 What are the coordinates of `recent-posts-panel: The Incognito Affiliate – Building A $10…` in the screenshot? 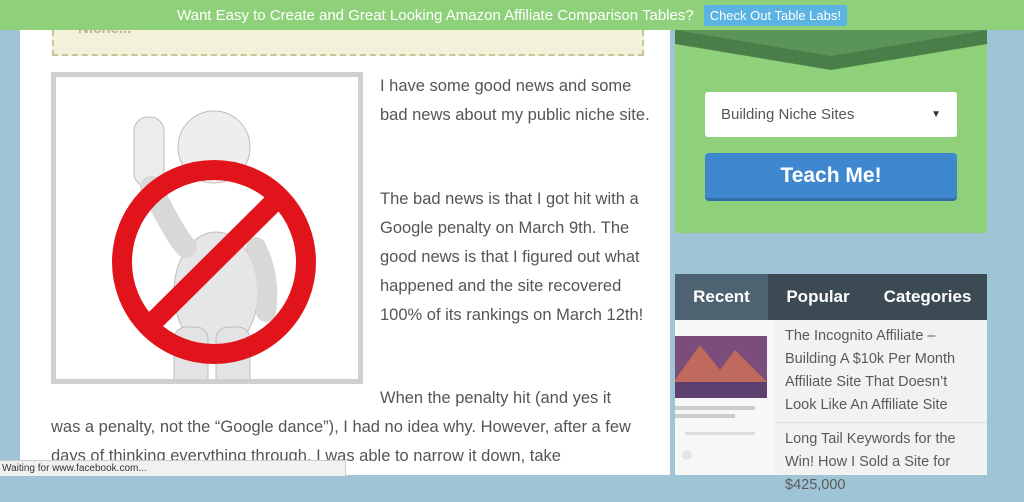 It's located at (831, 406).